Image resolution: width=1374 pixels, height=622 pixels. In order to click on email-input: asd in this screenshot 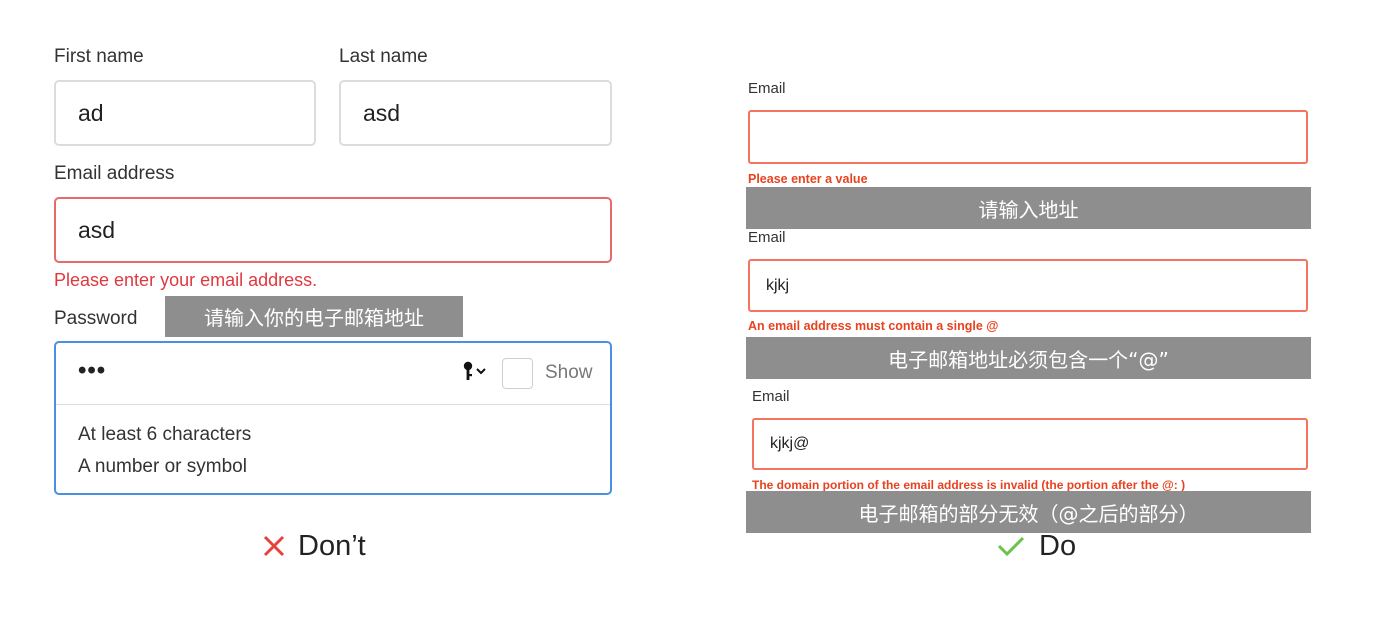, I will do `click(333, 230)`.